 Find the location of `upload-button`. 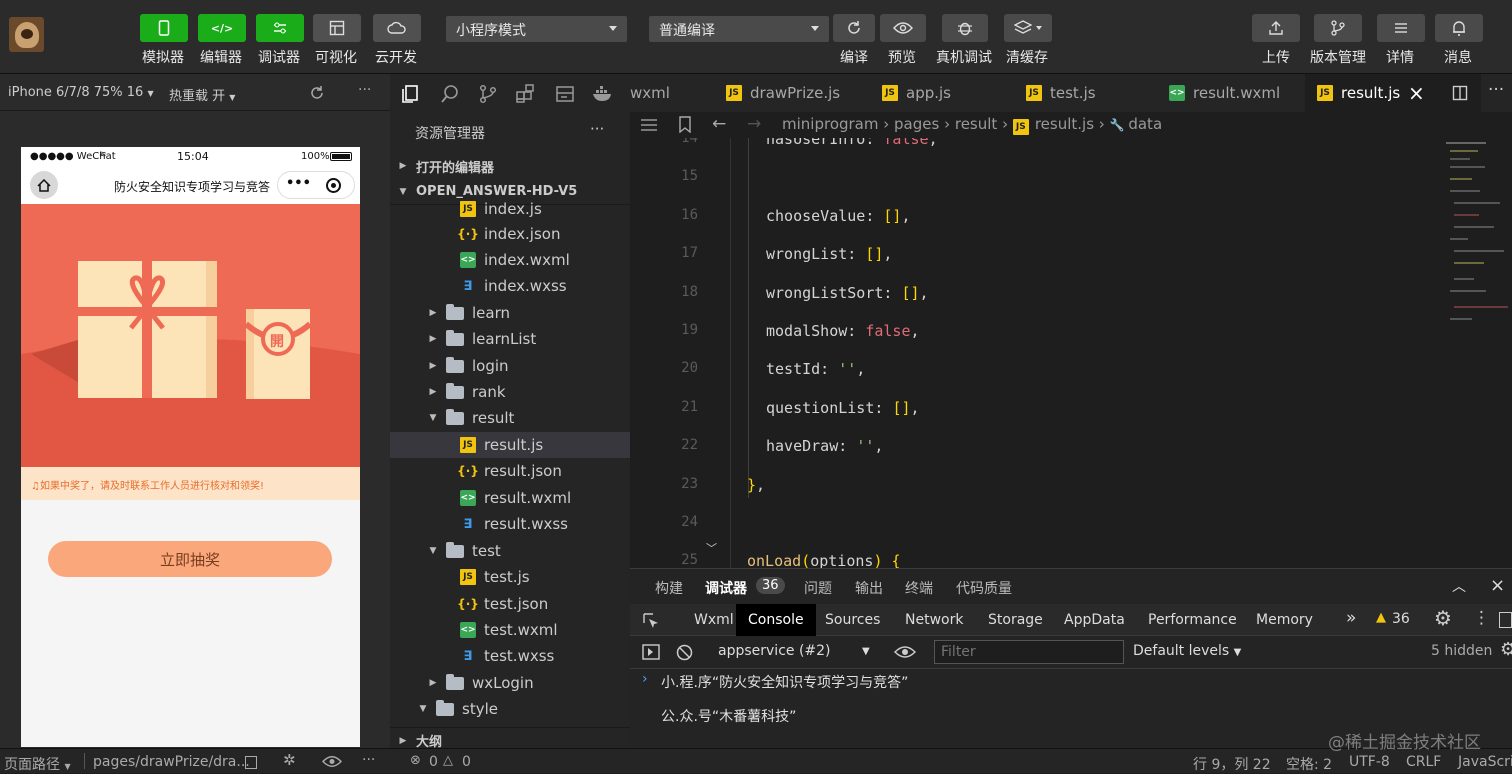

upload-button is located at coordinates (1276, 28).